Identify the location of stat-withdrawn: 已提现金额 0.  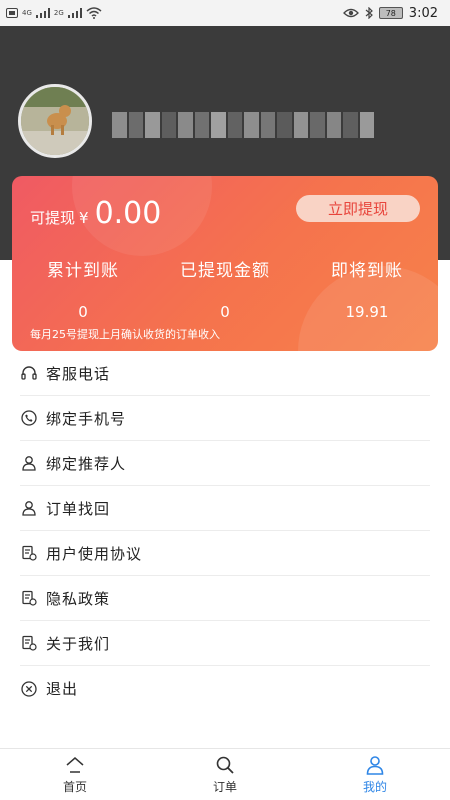
(225, 288).